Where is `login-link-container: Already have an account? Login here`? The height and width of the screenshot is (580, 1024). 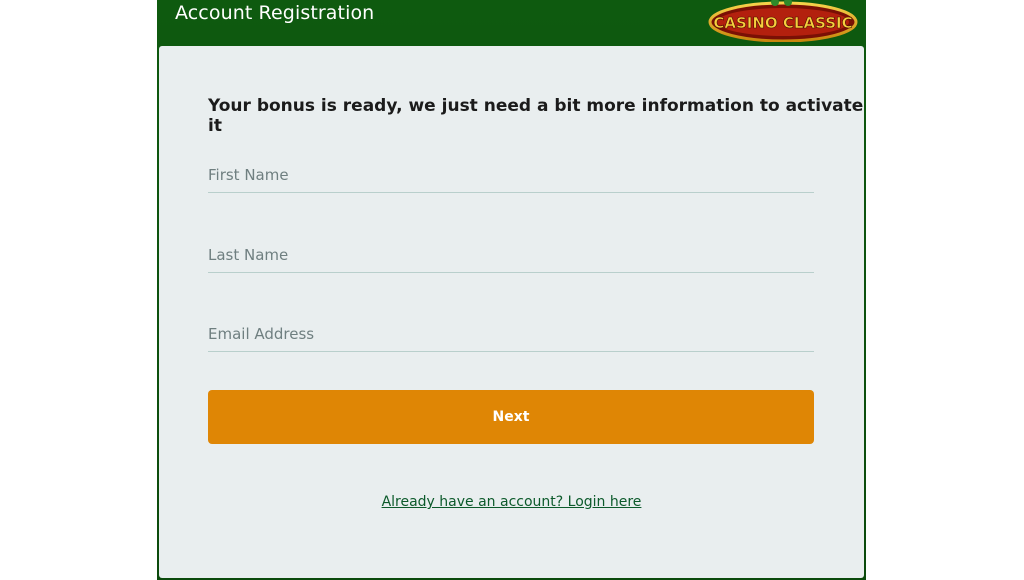 login-link-container: Already have an account? Login here is located at coordinates (511, 502).